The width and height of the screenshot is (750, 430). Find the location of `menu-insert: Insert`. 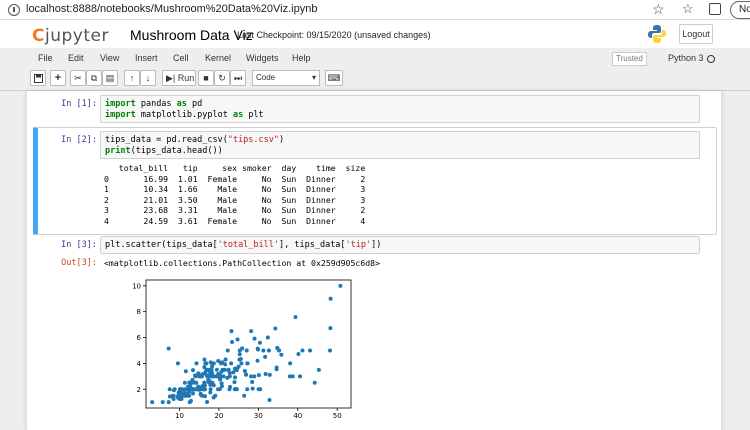

menu-insert: Insert is located at coordinates (146, 58).